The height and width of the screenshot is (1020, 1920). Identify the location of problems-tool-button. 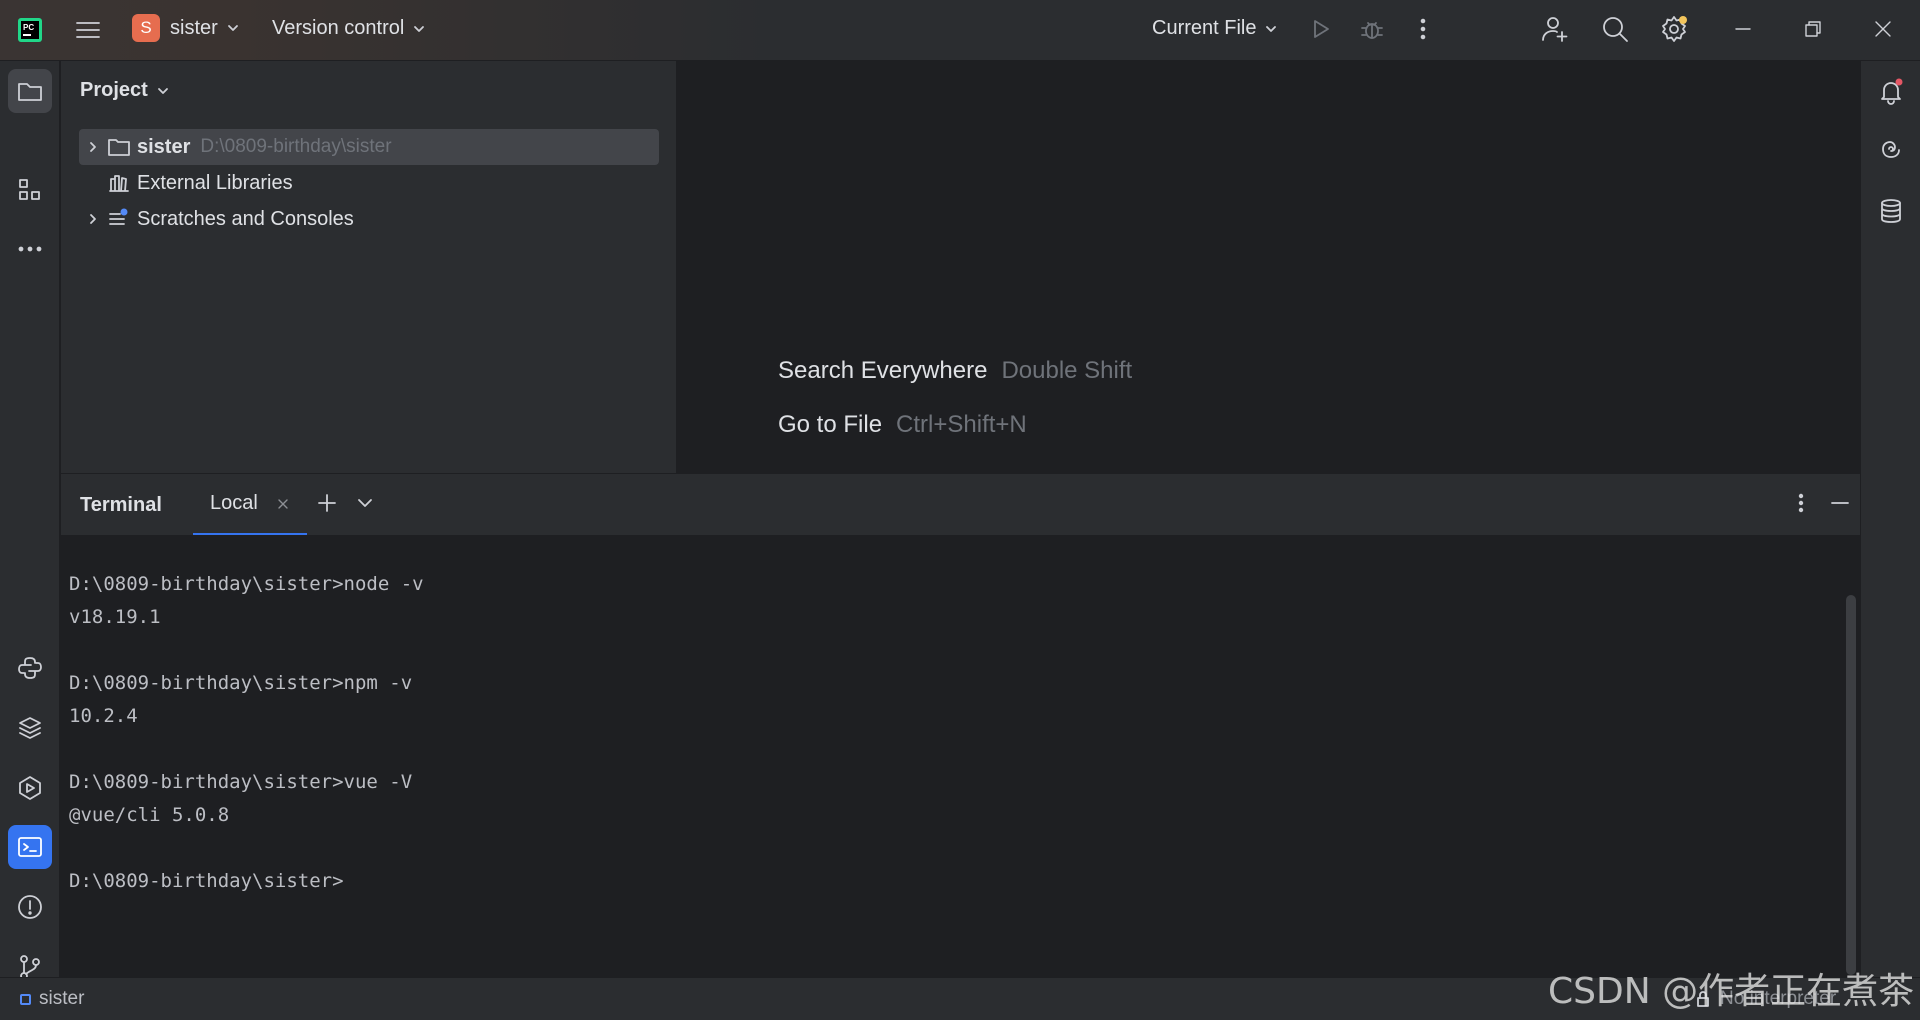
(30, 907).